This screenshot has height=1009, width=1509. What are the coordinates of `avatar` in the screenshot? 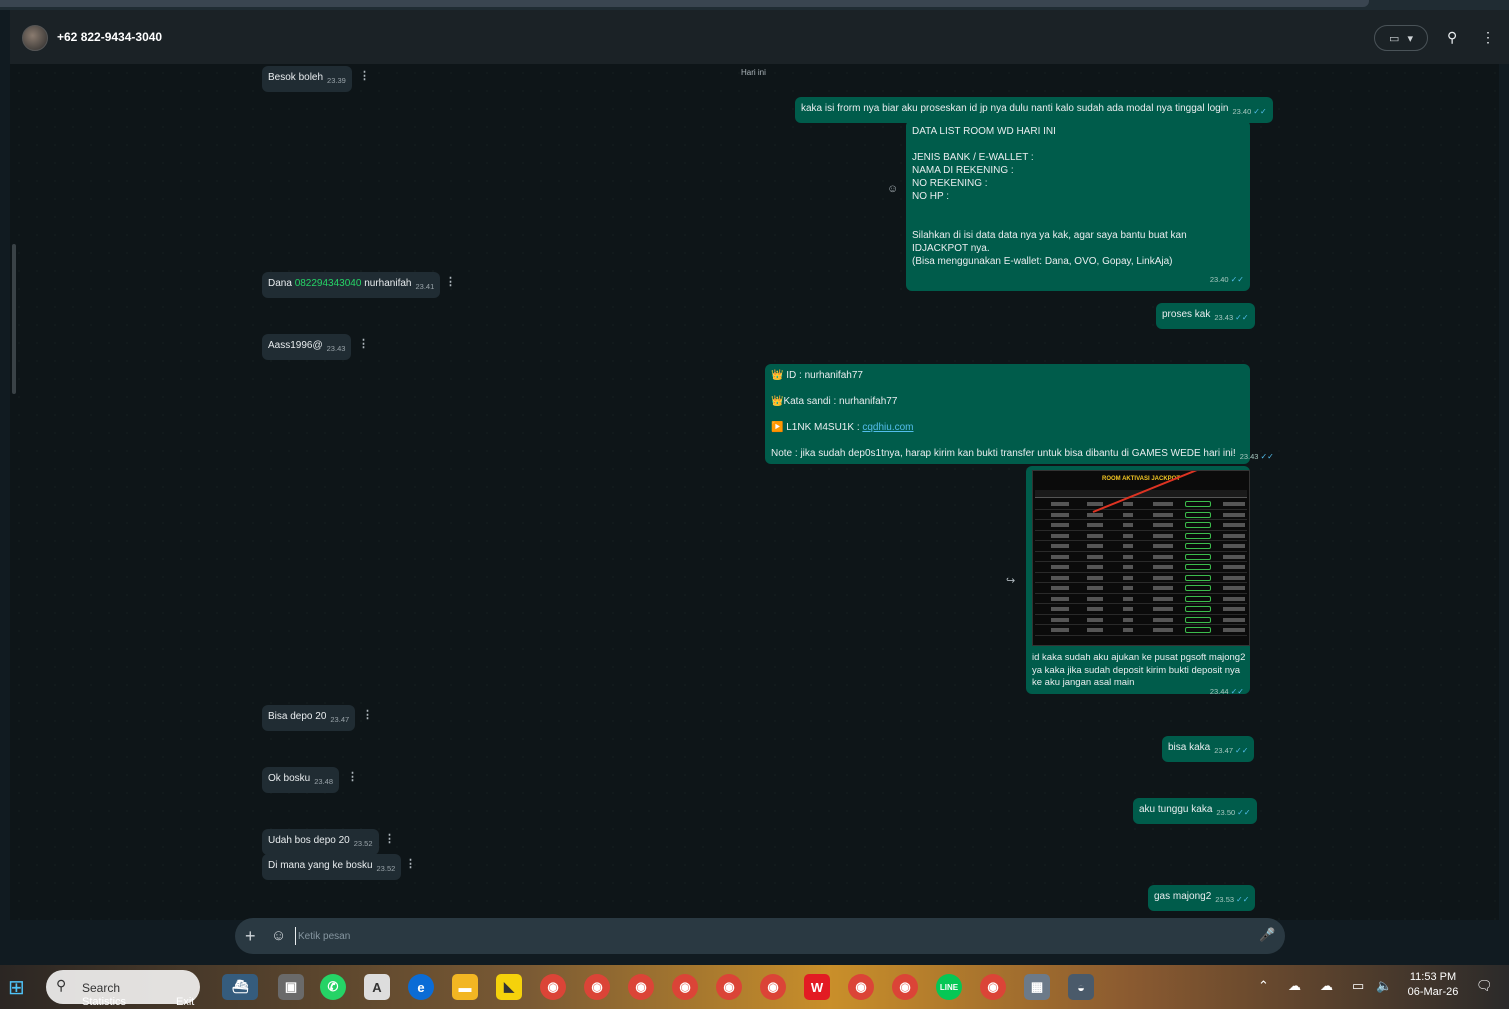 It's located at (35, 38).